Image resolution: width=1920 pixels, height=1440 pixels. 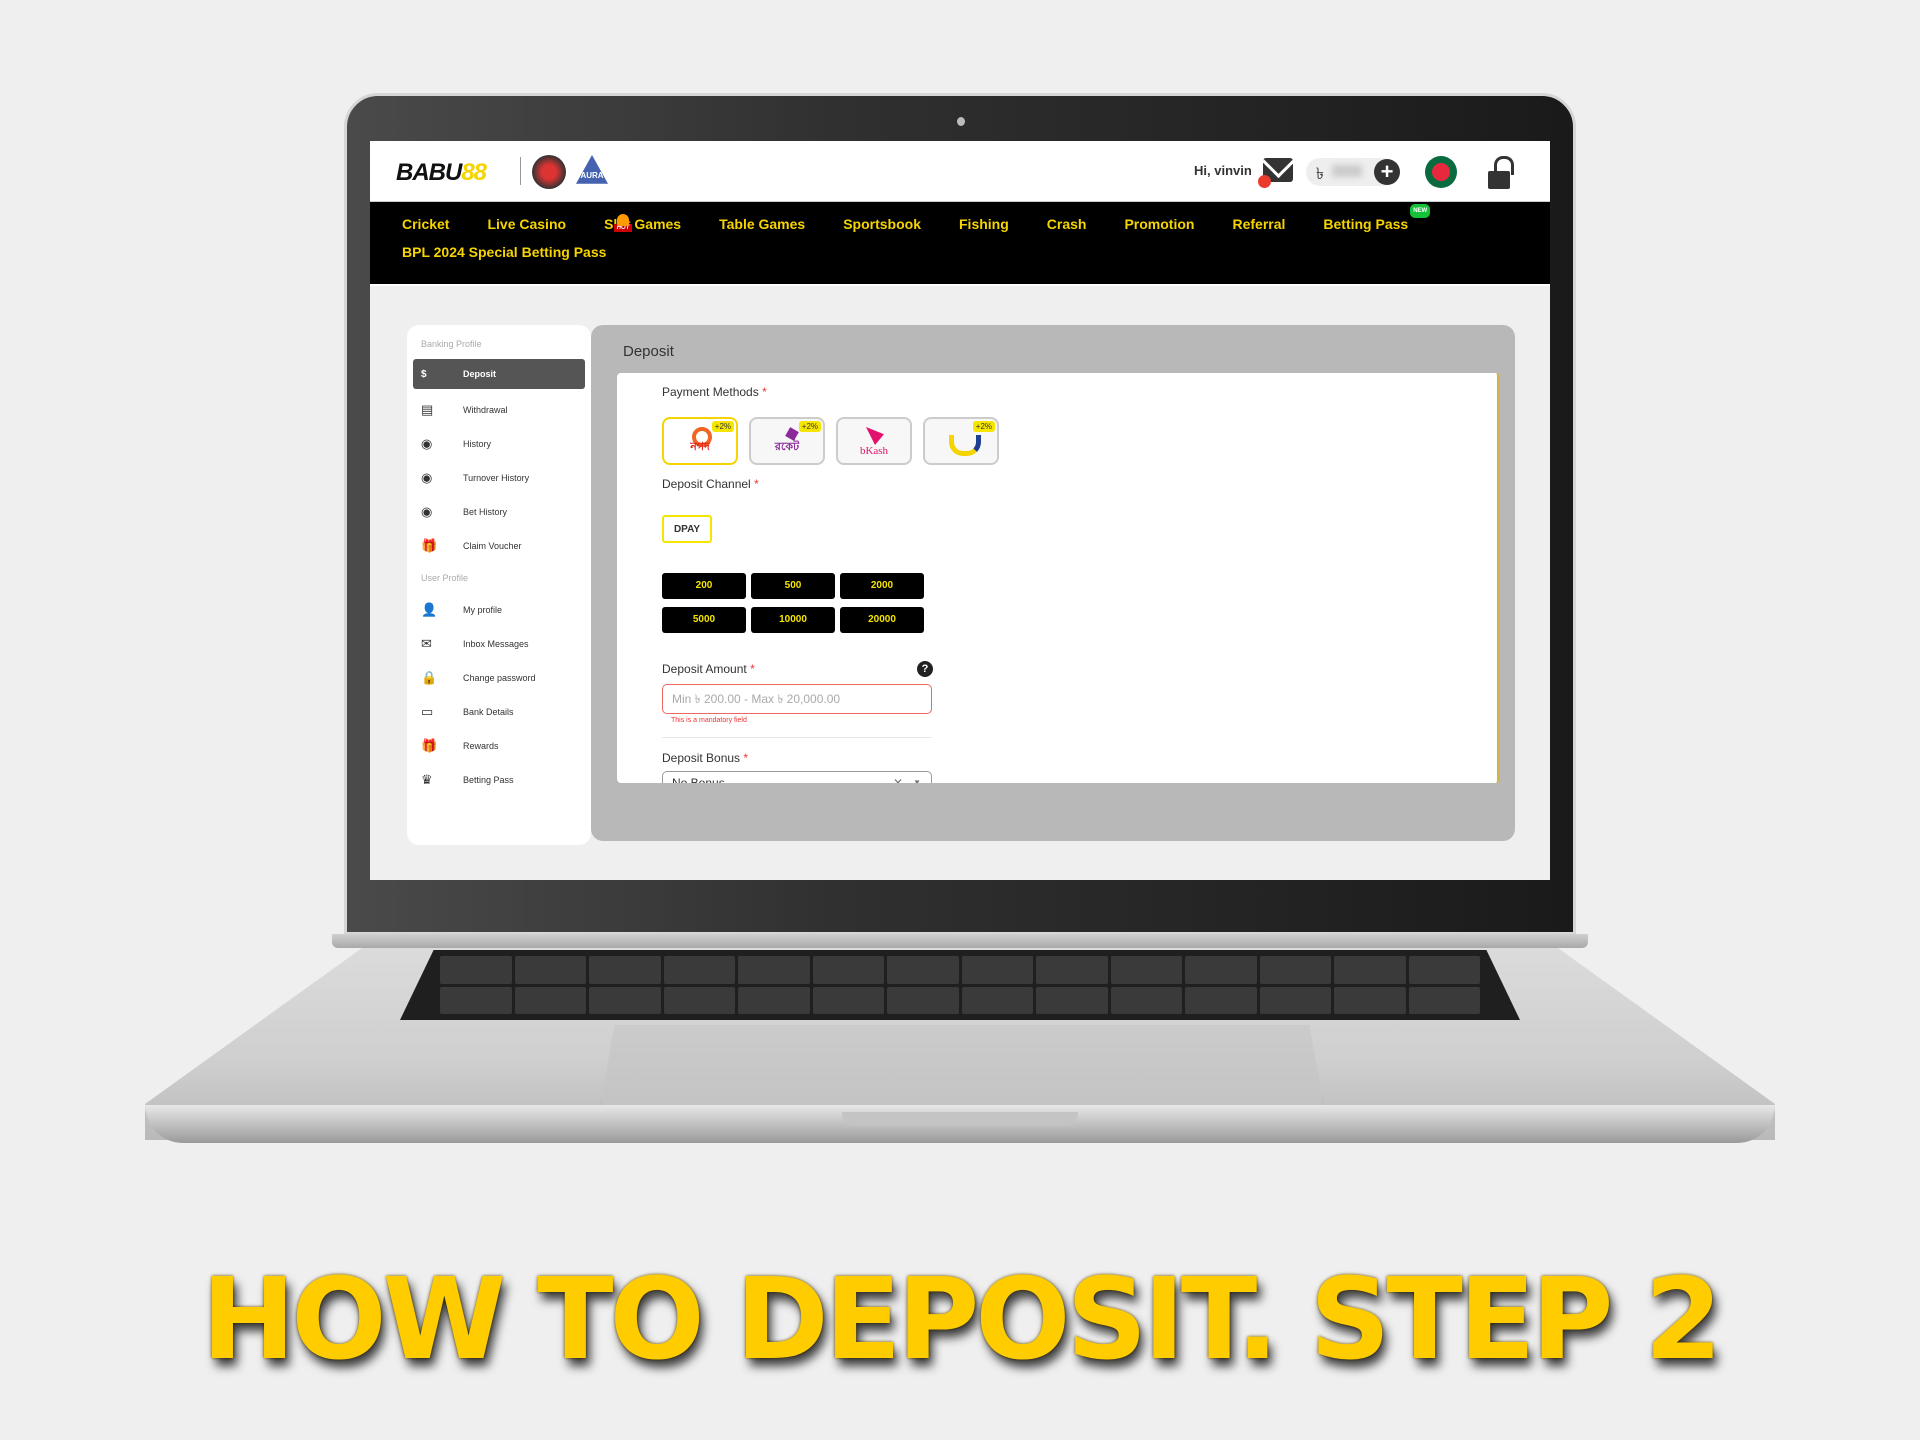 I want to click on sidebar-item-label: My profile, so click(x=483, y=610).